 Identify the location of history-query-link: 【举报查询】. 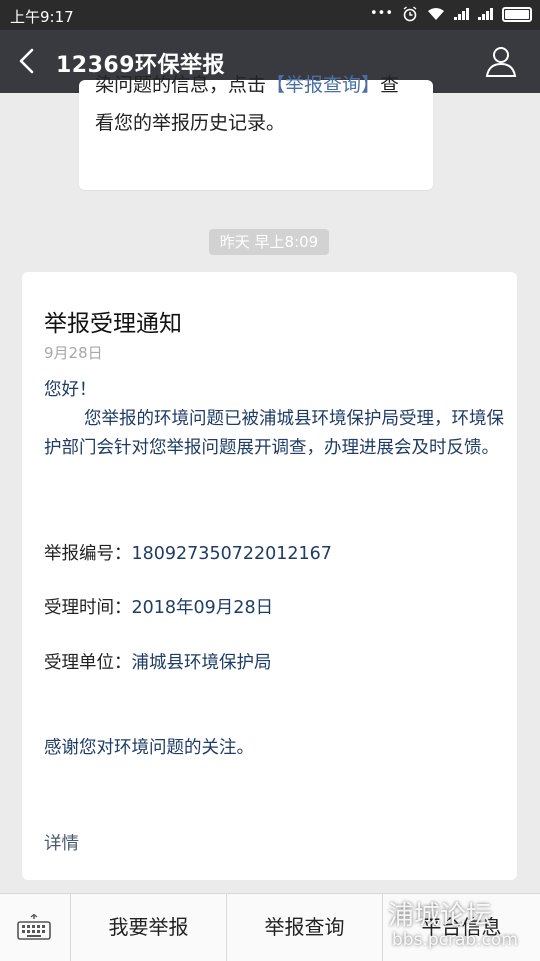
(323, 85).